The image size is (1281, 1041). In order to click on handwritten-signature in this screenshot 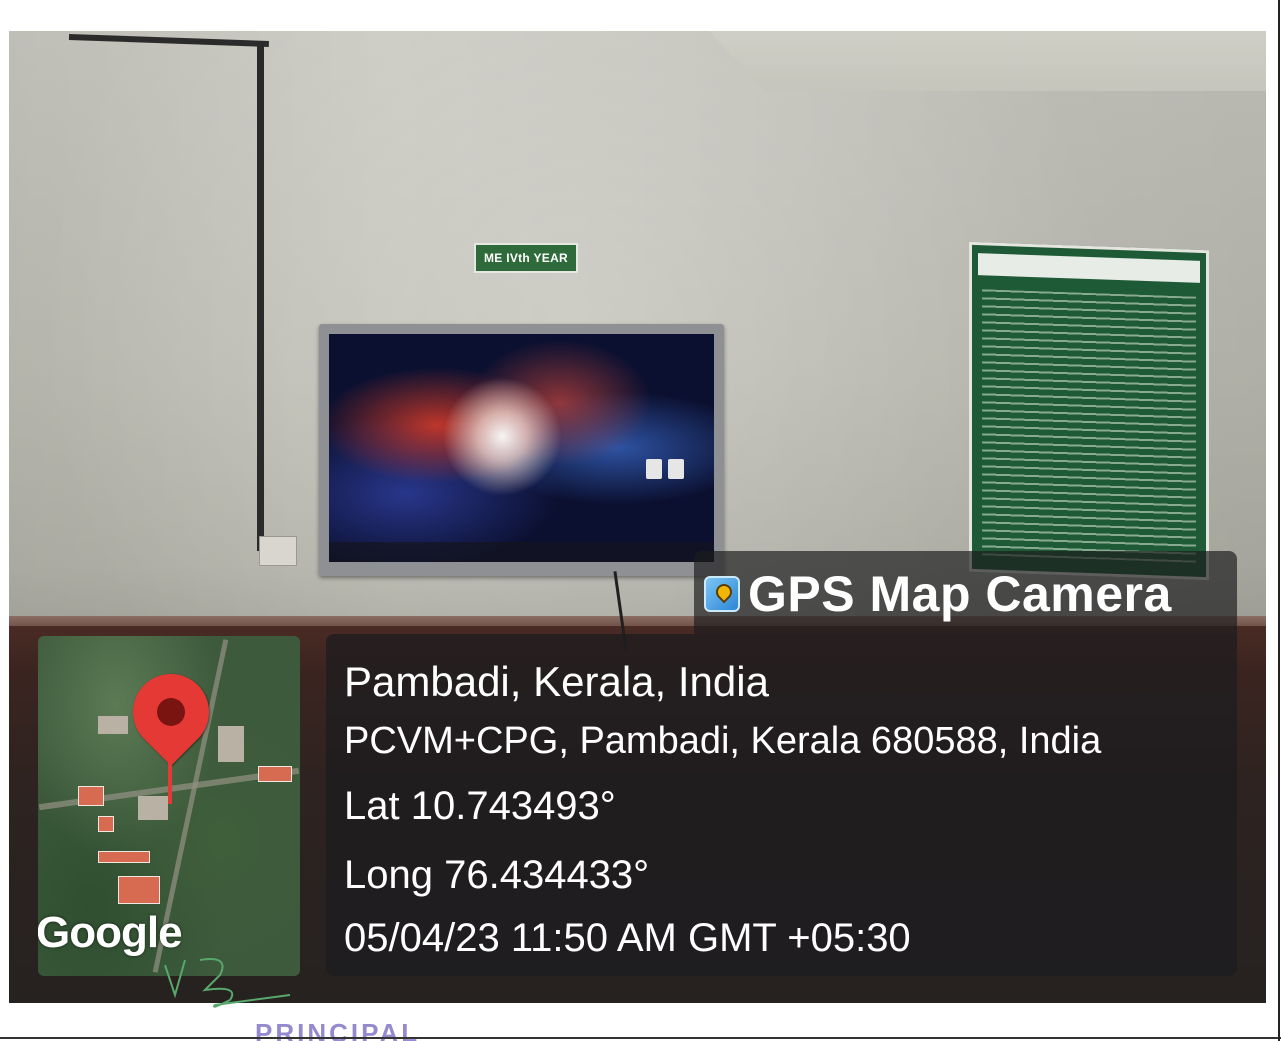, I will do `click(227, 983)`.